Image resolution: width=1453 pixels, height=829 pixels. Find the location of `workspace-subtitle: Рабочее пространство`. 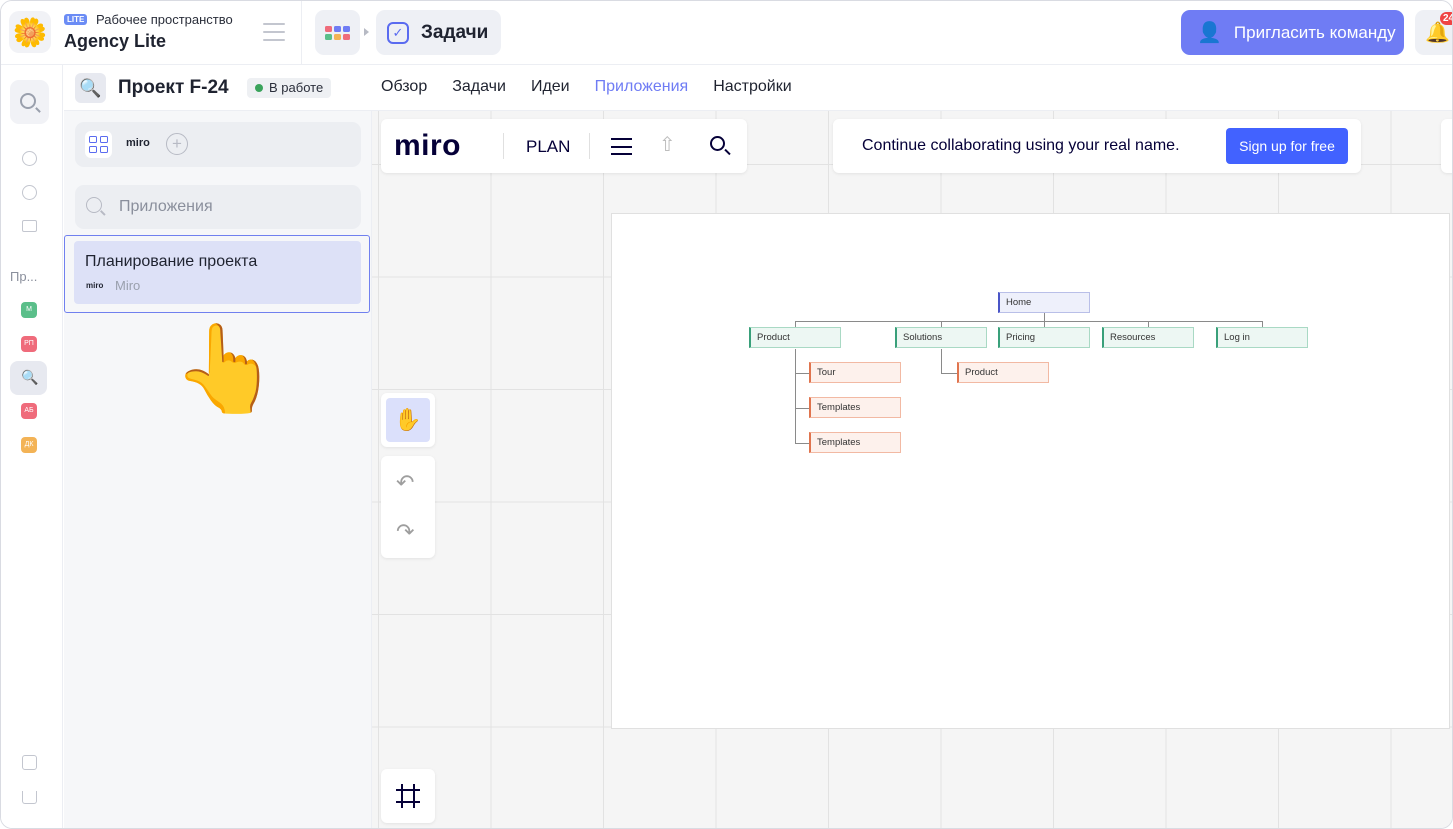

workspace-subtitle: Рабочее пространство is located at coordinates (164, 19).